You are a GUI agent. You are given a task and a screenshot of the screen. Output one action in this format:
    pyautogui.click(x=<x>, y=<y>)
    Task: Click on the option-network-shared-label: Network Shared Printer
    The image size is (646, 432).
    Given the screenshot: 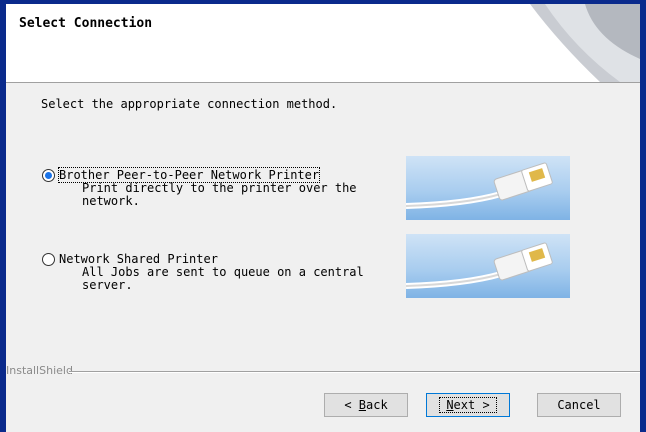 What is the action you would take?
    pyautogui.click(x=138, y=259)
    